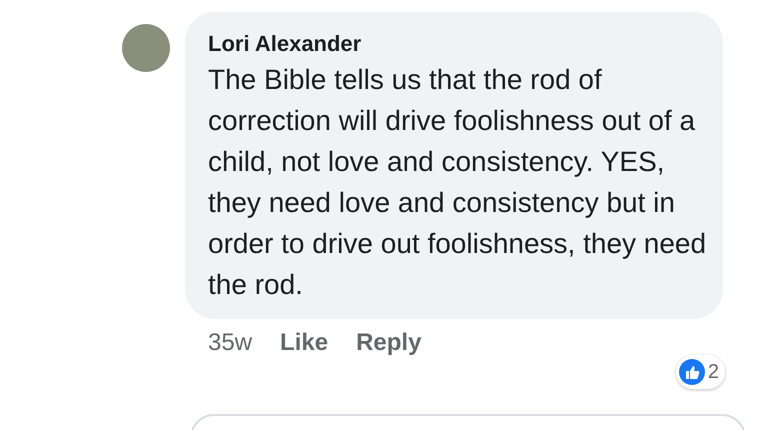 This screenshot has width=777, height=430. Describe the element at coordinates (146, 48) in the screenshot. I see `avatar` at that location.